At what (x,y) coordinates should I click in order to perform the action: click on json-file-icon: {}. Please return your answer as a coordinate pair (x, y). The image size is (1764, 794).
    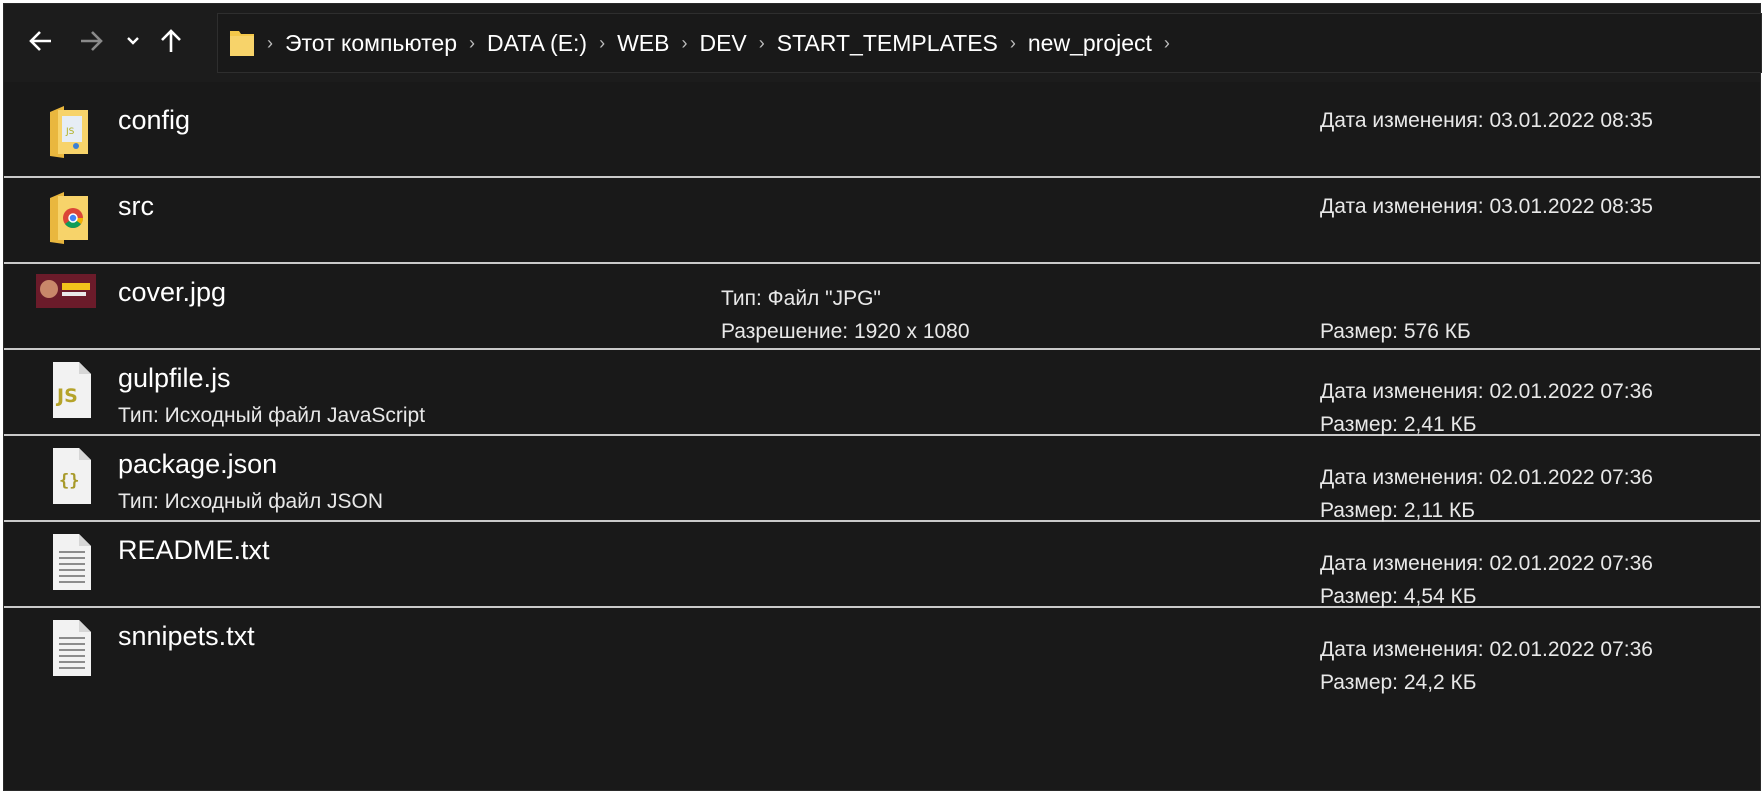
    Looking at the image, I should click on (72, 476).